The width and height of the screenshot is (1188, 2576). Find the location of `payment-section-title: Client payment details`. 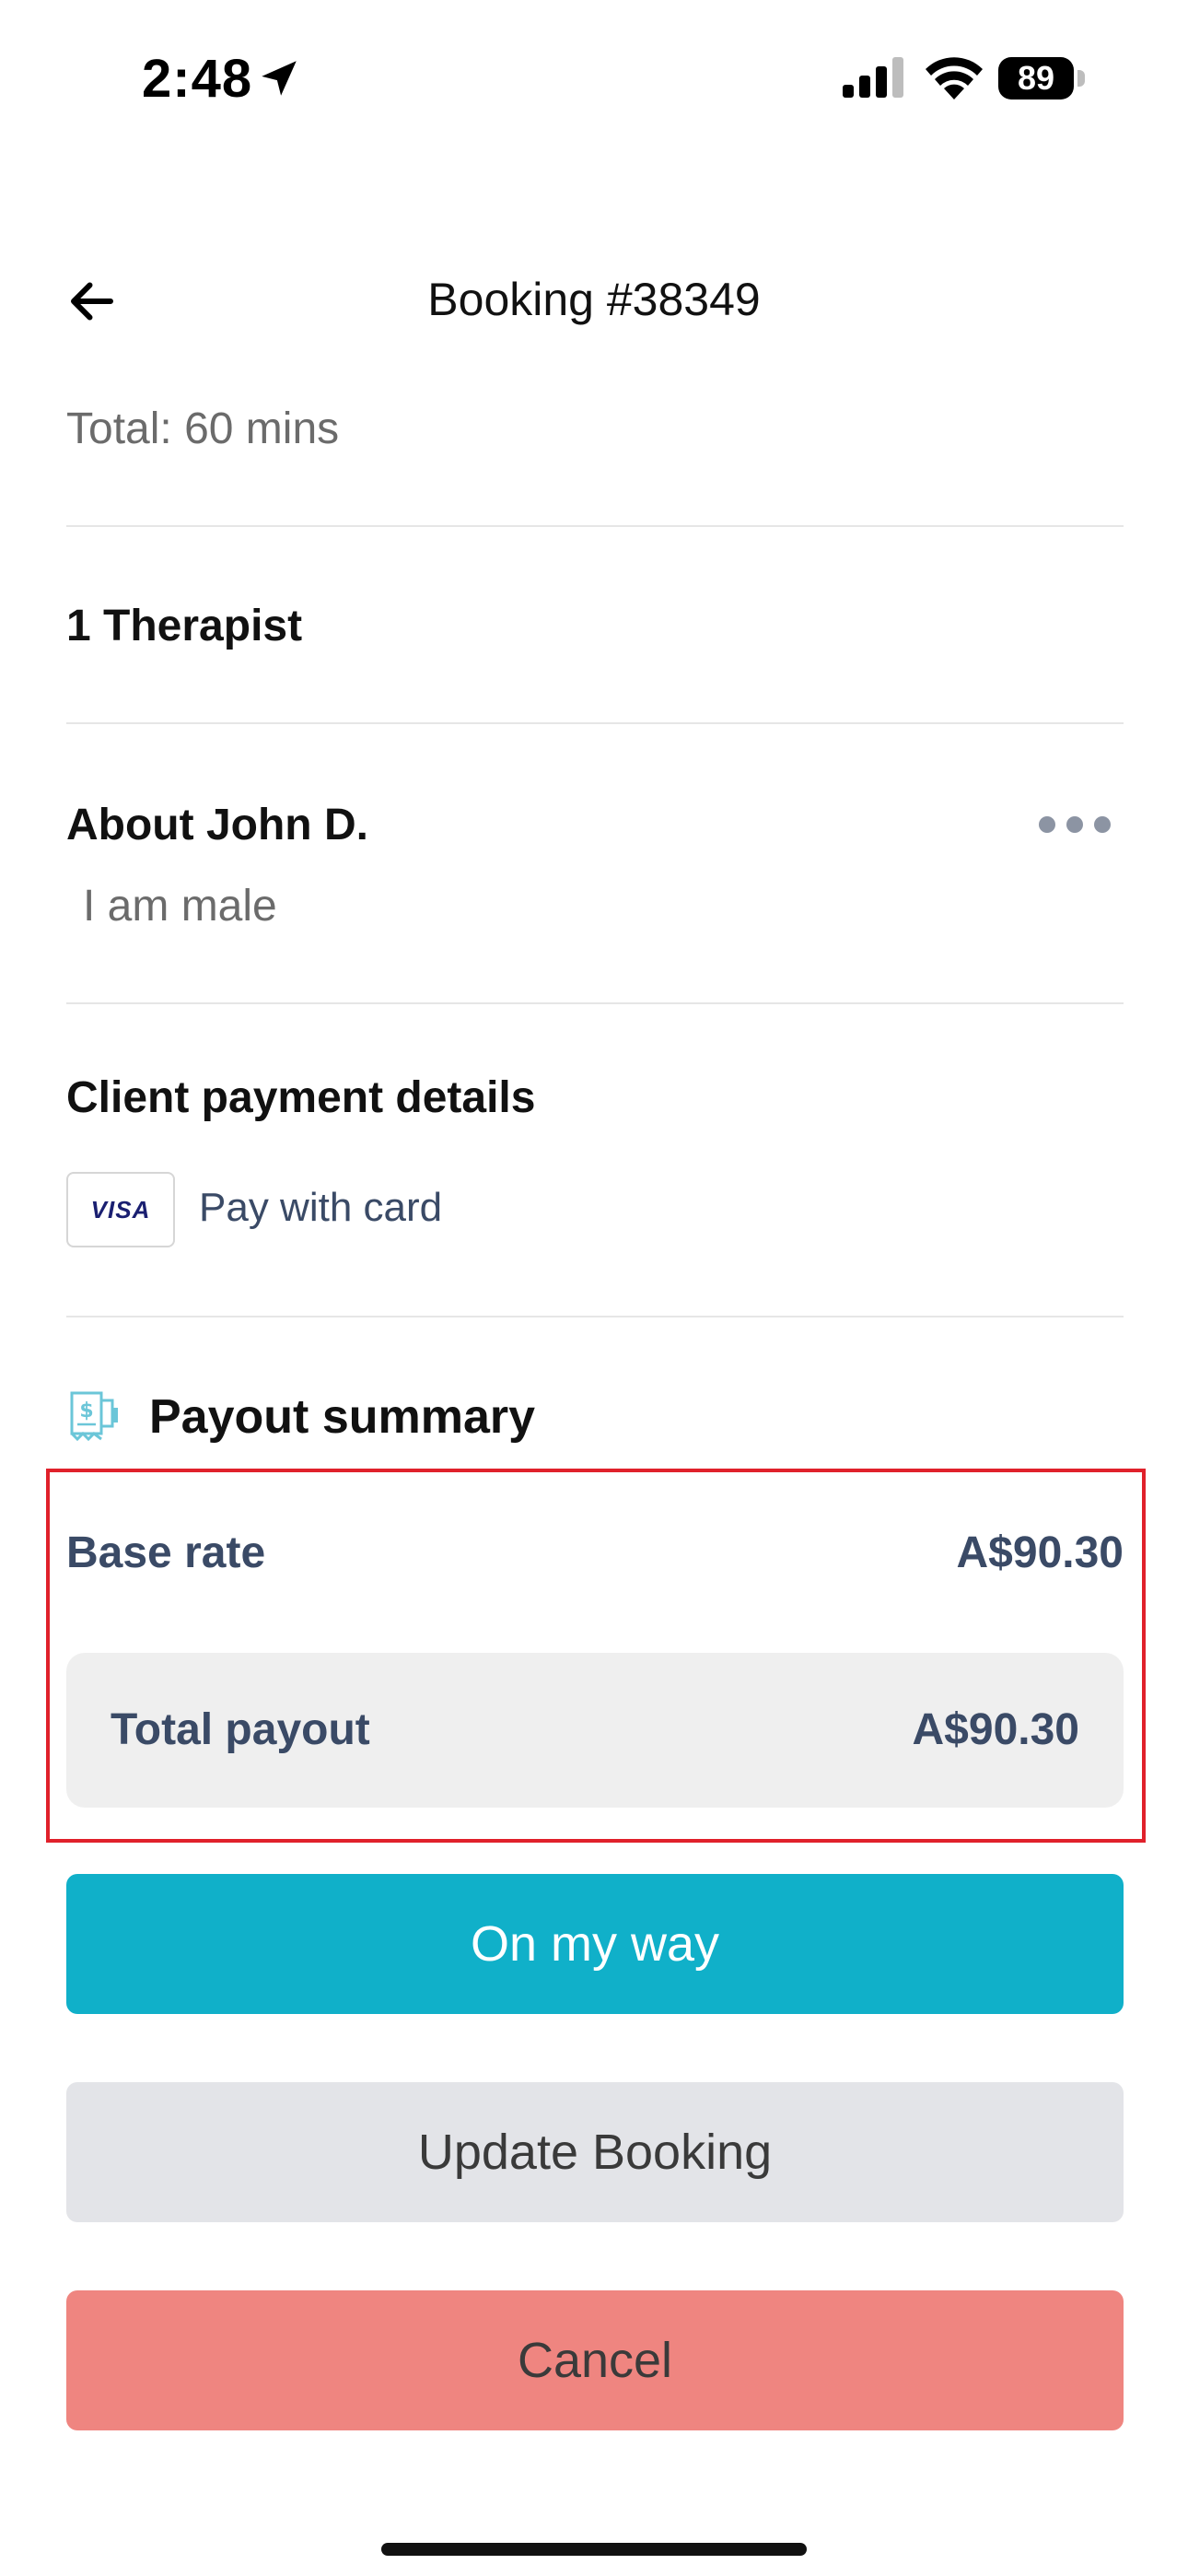

payment-section-title: Client payment details is located at coordinates (301, 1097).